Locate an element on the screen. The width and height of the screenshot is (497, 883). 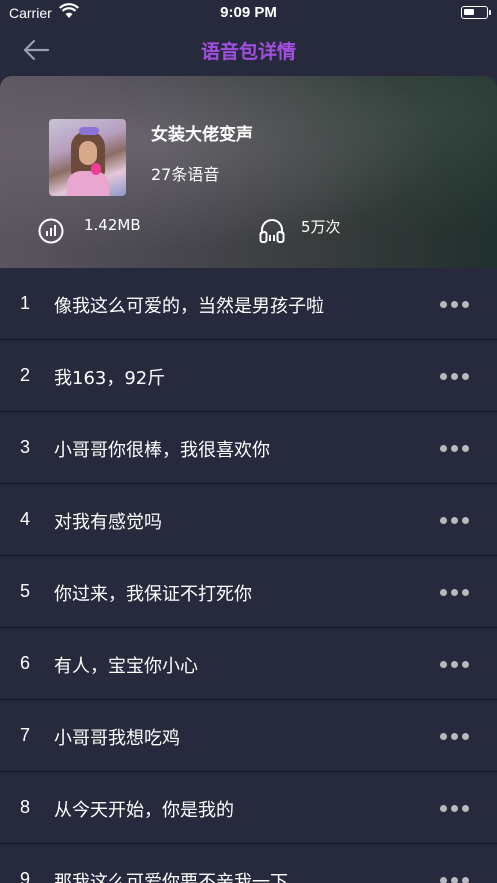
item-title: 有人，宝宝你小心 is located at coordinates (126, 666).